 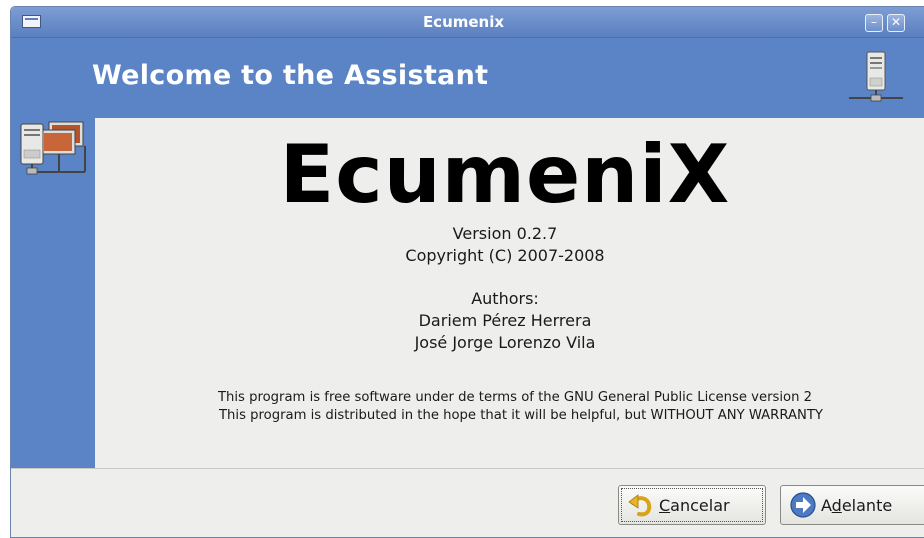 I want to click on author-name: José Jorge Lorenzo Vila, so click(x=505, y=342).